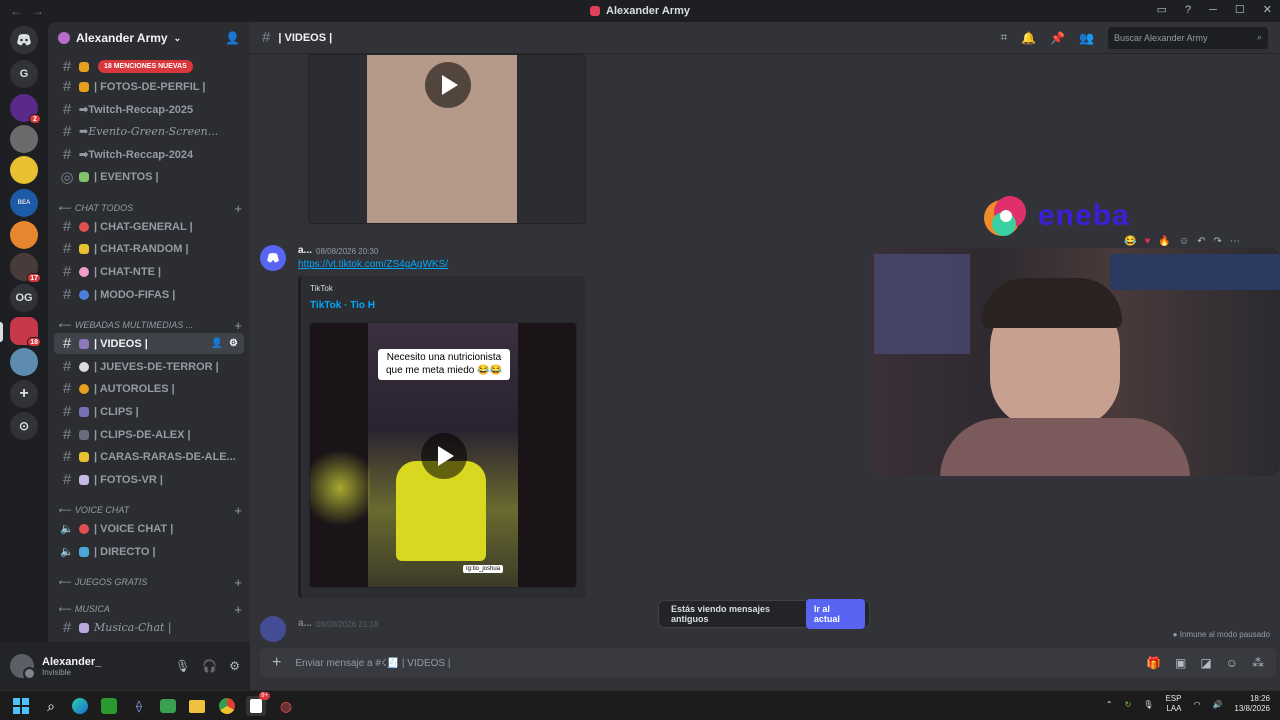 This screenshot has height=720, width=1280. I want to click on channel-directo: 🔈 | DIRECTO |, so click(149, 551).